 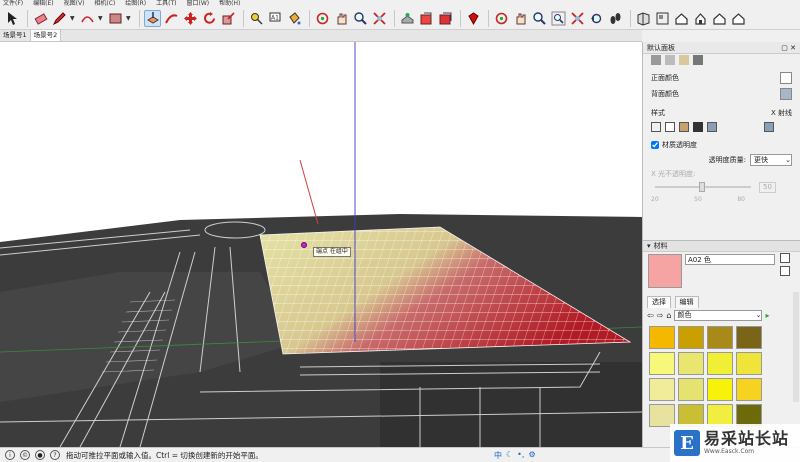 I want to click on face-style-icon, so click(x=656, y=60).